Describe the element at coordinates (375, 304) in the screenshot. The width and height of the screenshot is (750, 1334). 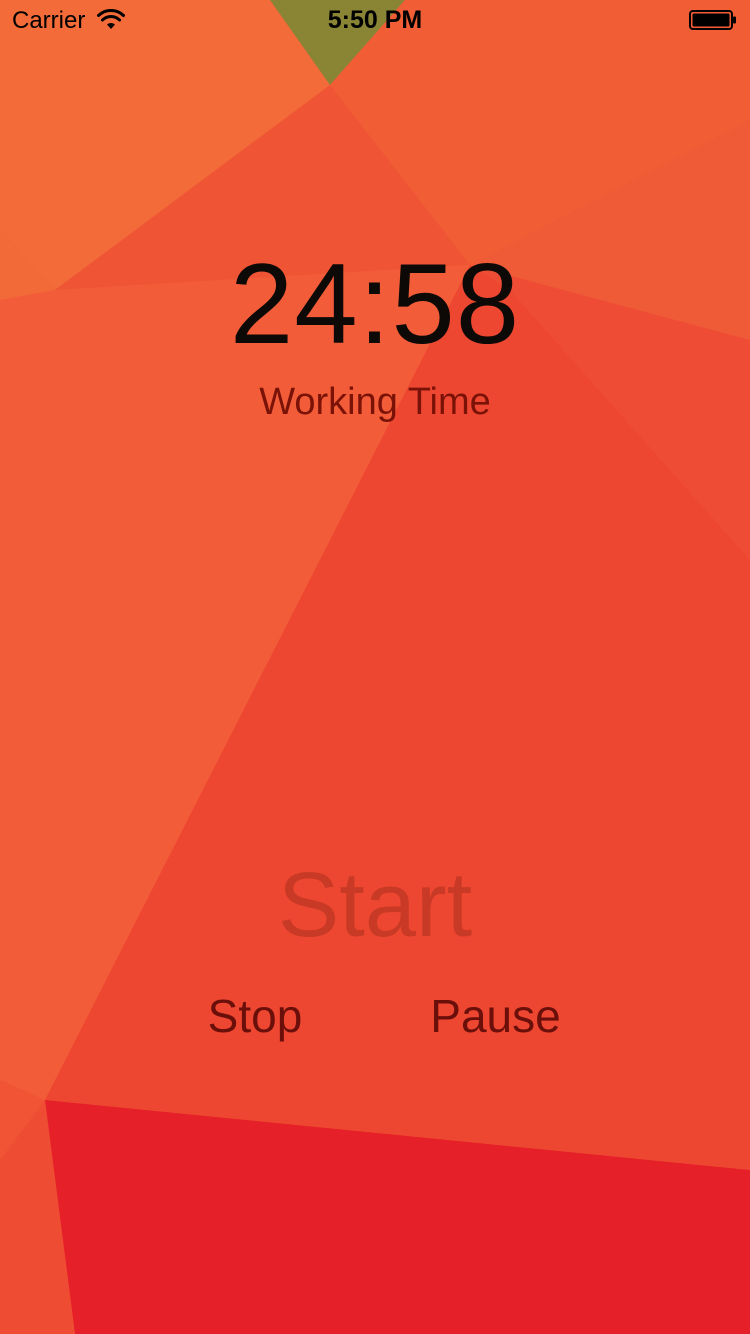
I see `countdown-display: 24:58` at that location.